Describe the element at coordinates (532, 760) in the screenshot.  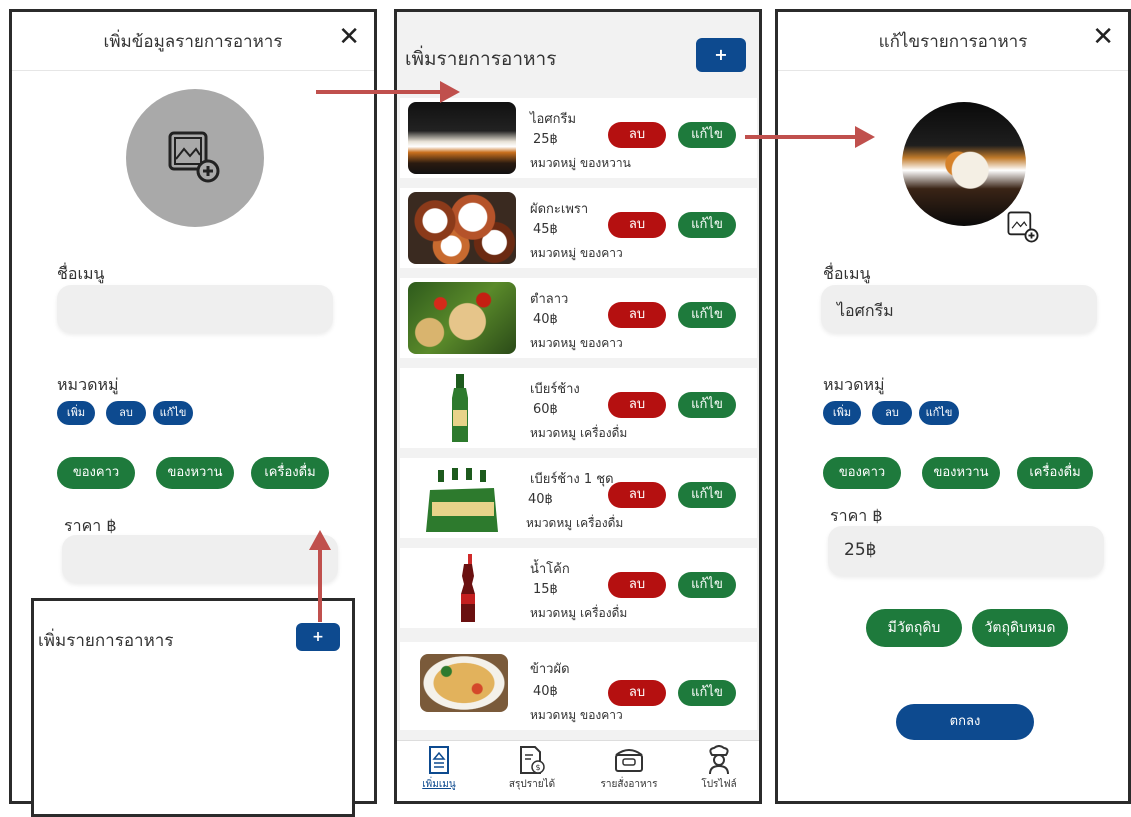
I see `income-doc-icon: $` at that location.